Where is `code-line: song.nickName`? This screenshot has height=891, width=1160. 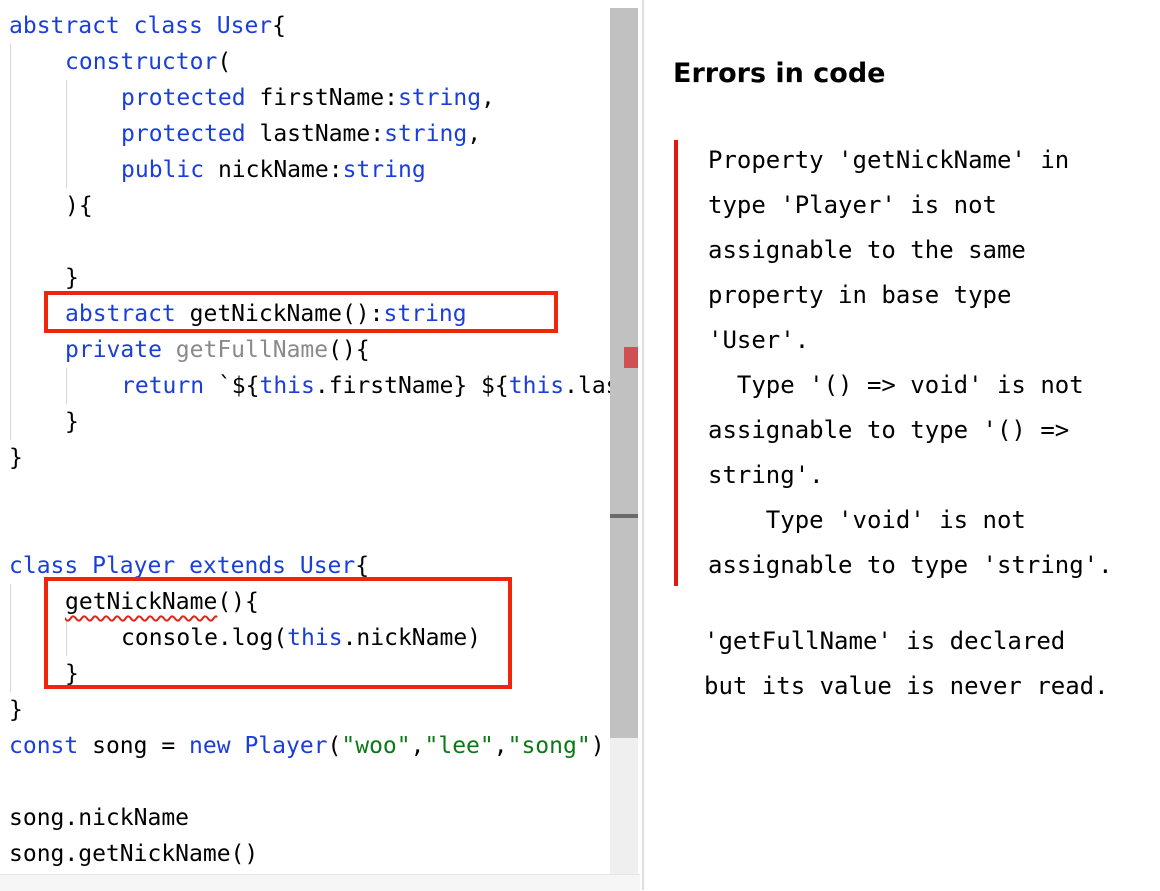 code-line: song.nickName is located at coordinates (99, 818).